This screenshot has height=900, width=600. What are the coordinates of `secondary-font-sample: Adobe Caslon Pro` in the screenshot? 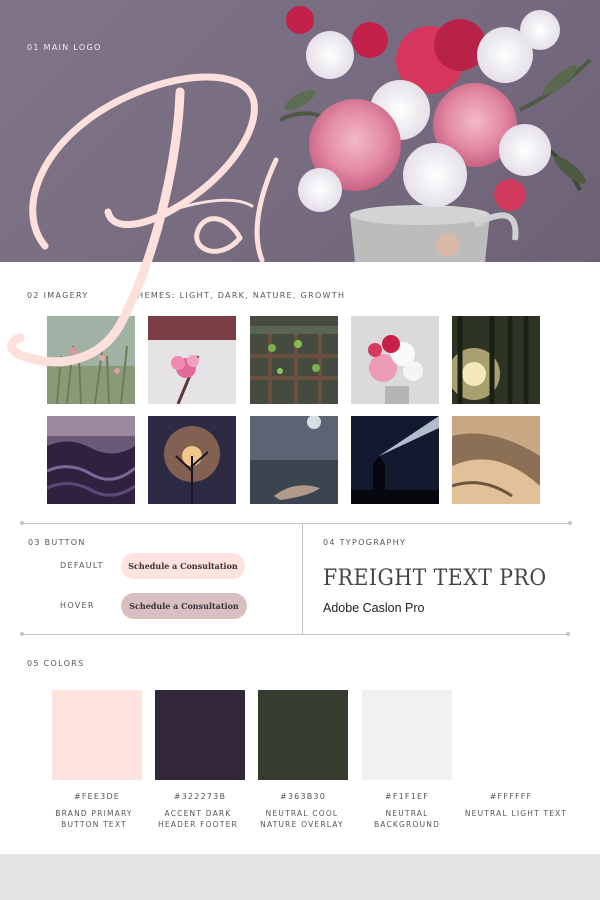 It's located at (374, 608).